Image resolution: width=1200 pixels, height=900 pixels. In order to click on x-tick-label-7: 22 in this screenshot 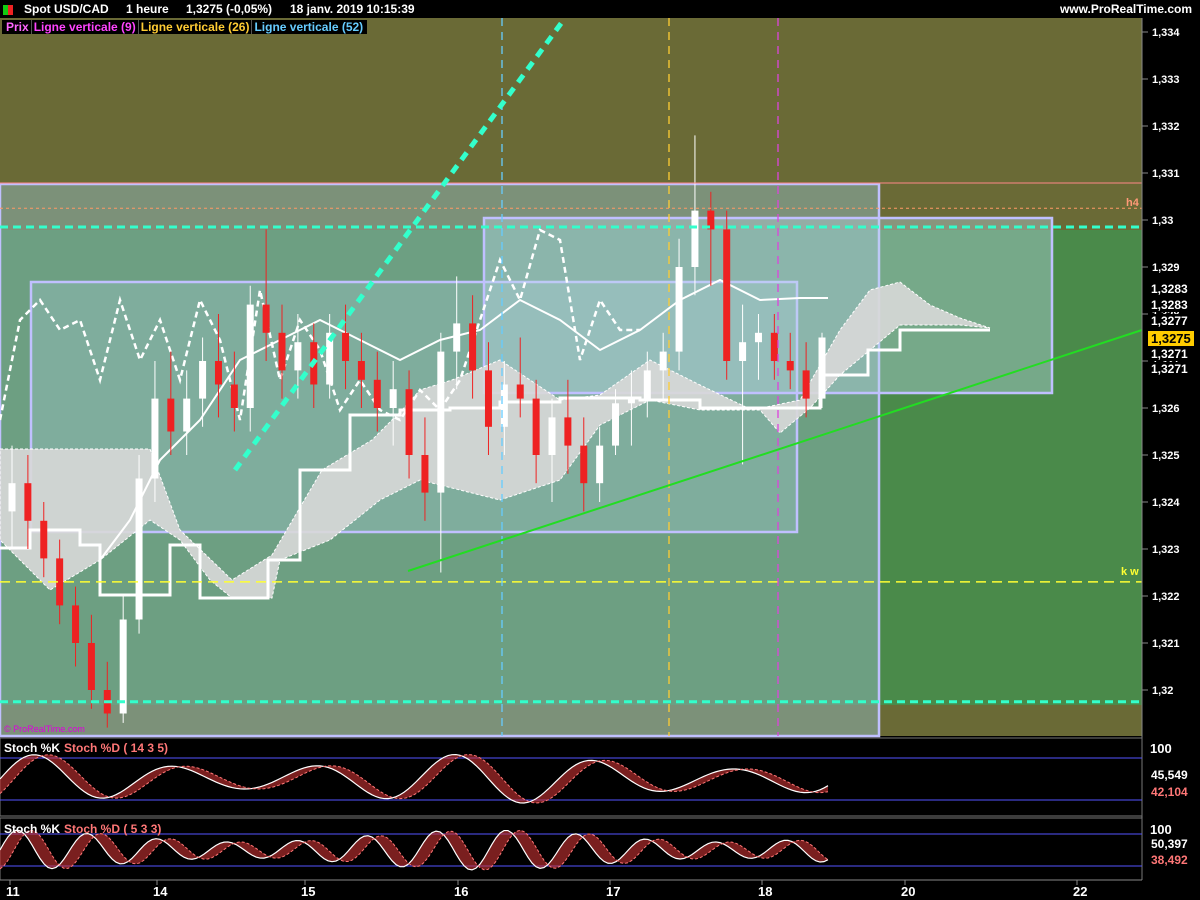, I will do `click(1080, 891)`.